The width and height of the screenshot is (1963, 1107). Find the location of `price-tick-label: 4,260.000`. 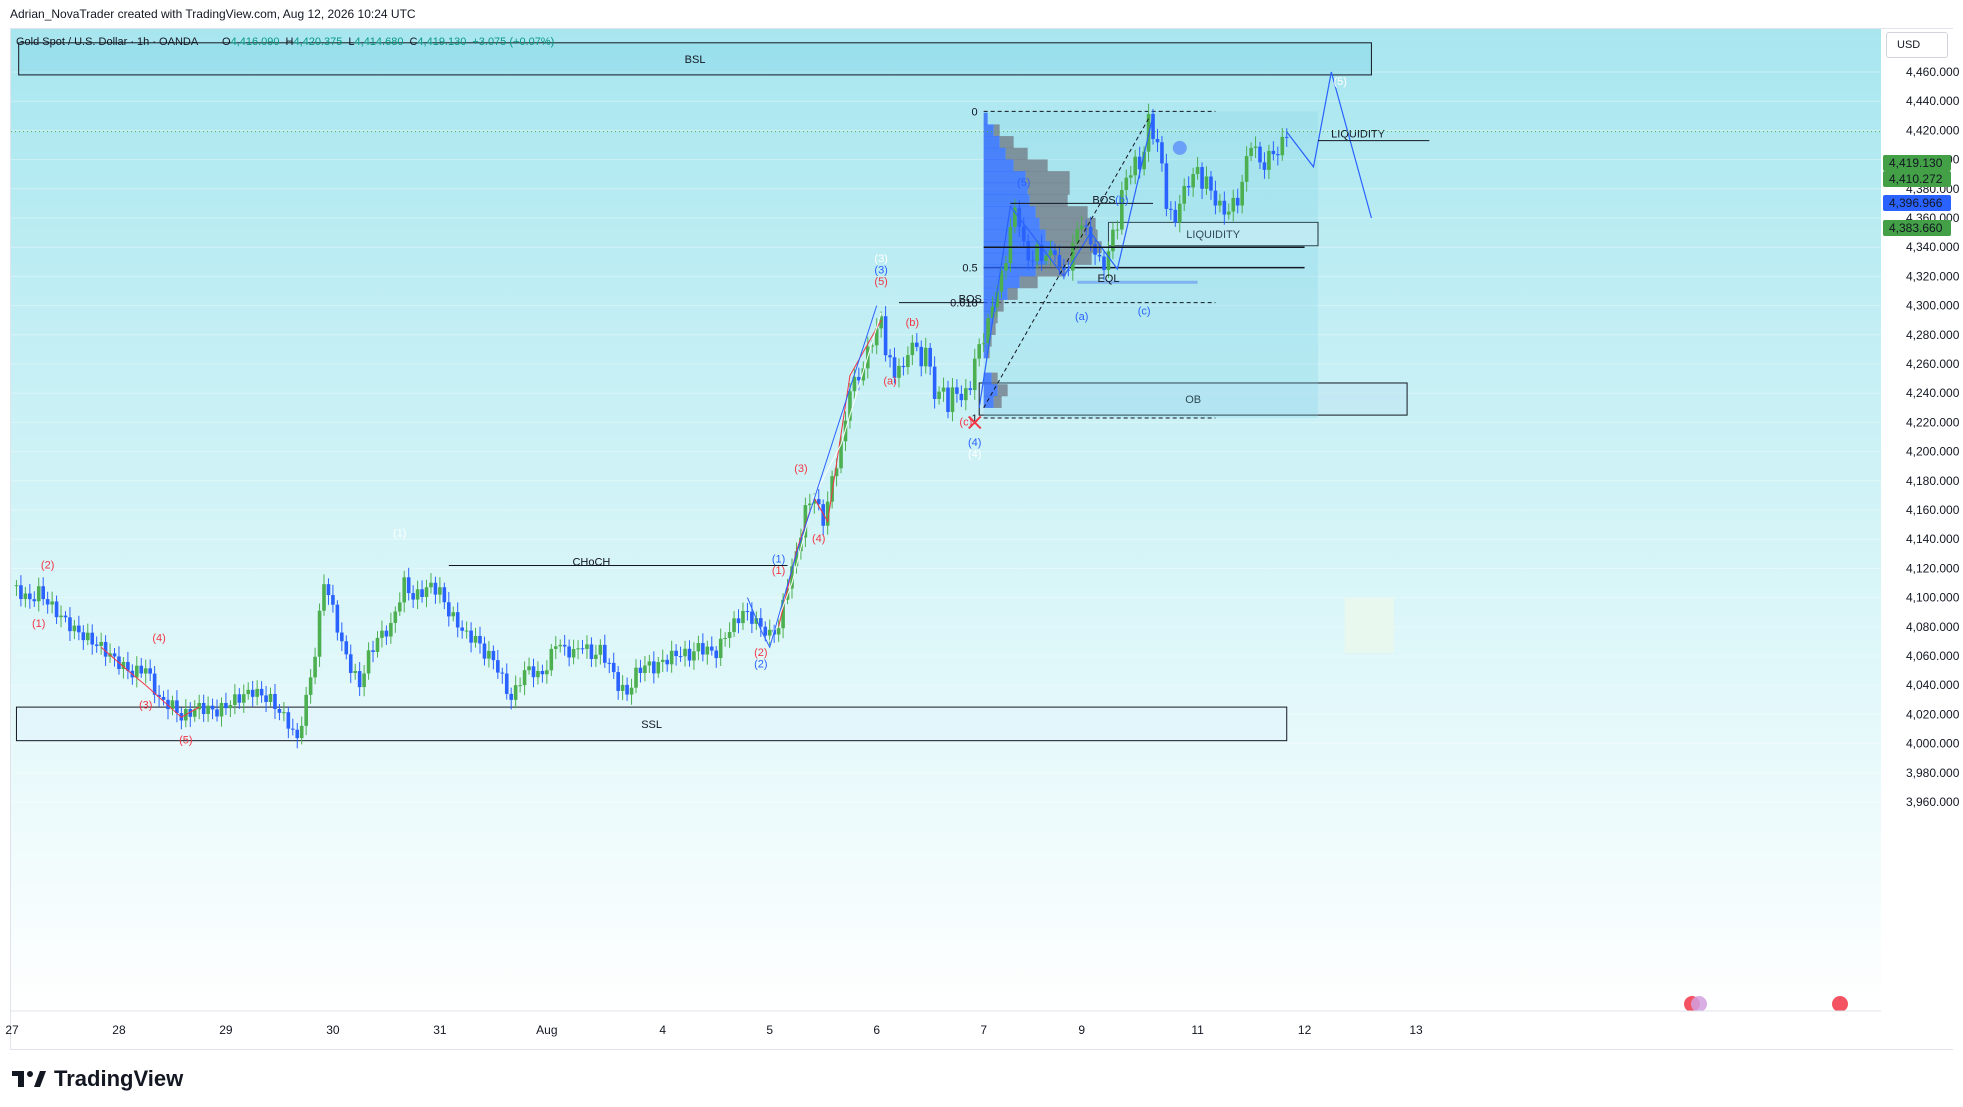

price-tick-label: 4,260.000 is located at coordinates (1933, 364).